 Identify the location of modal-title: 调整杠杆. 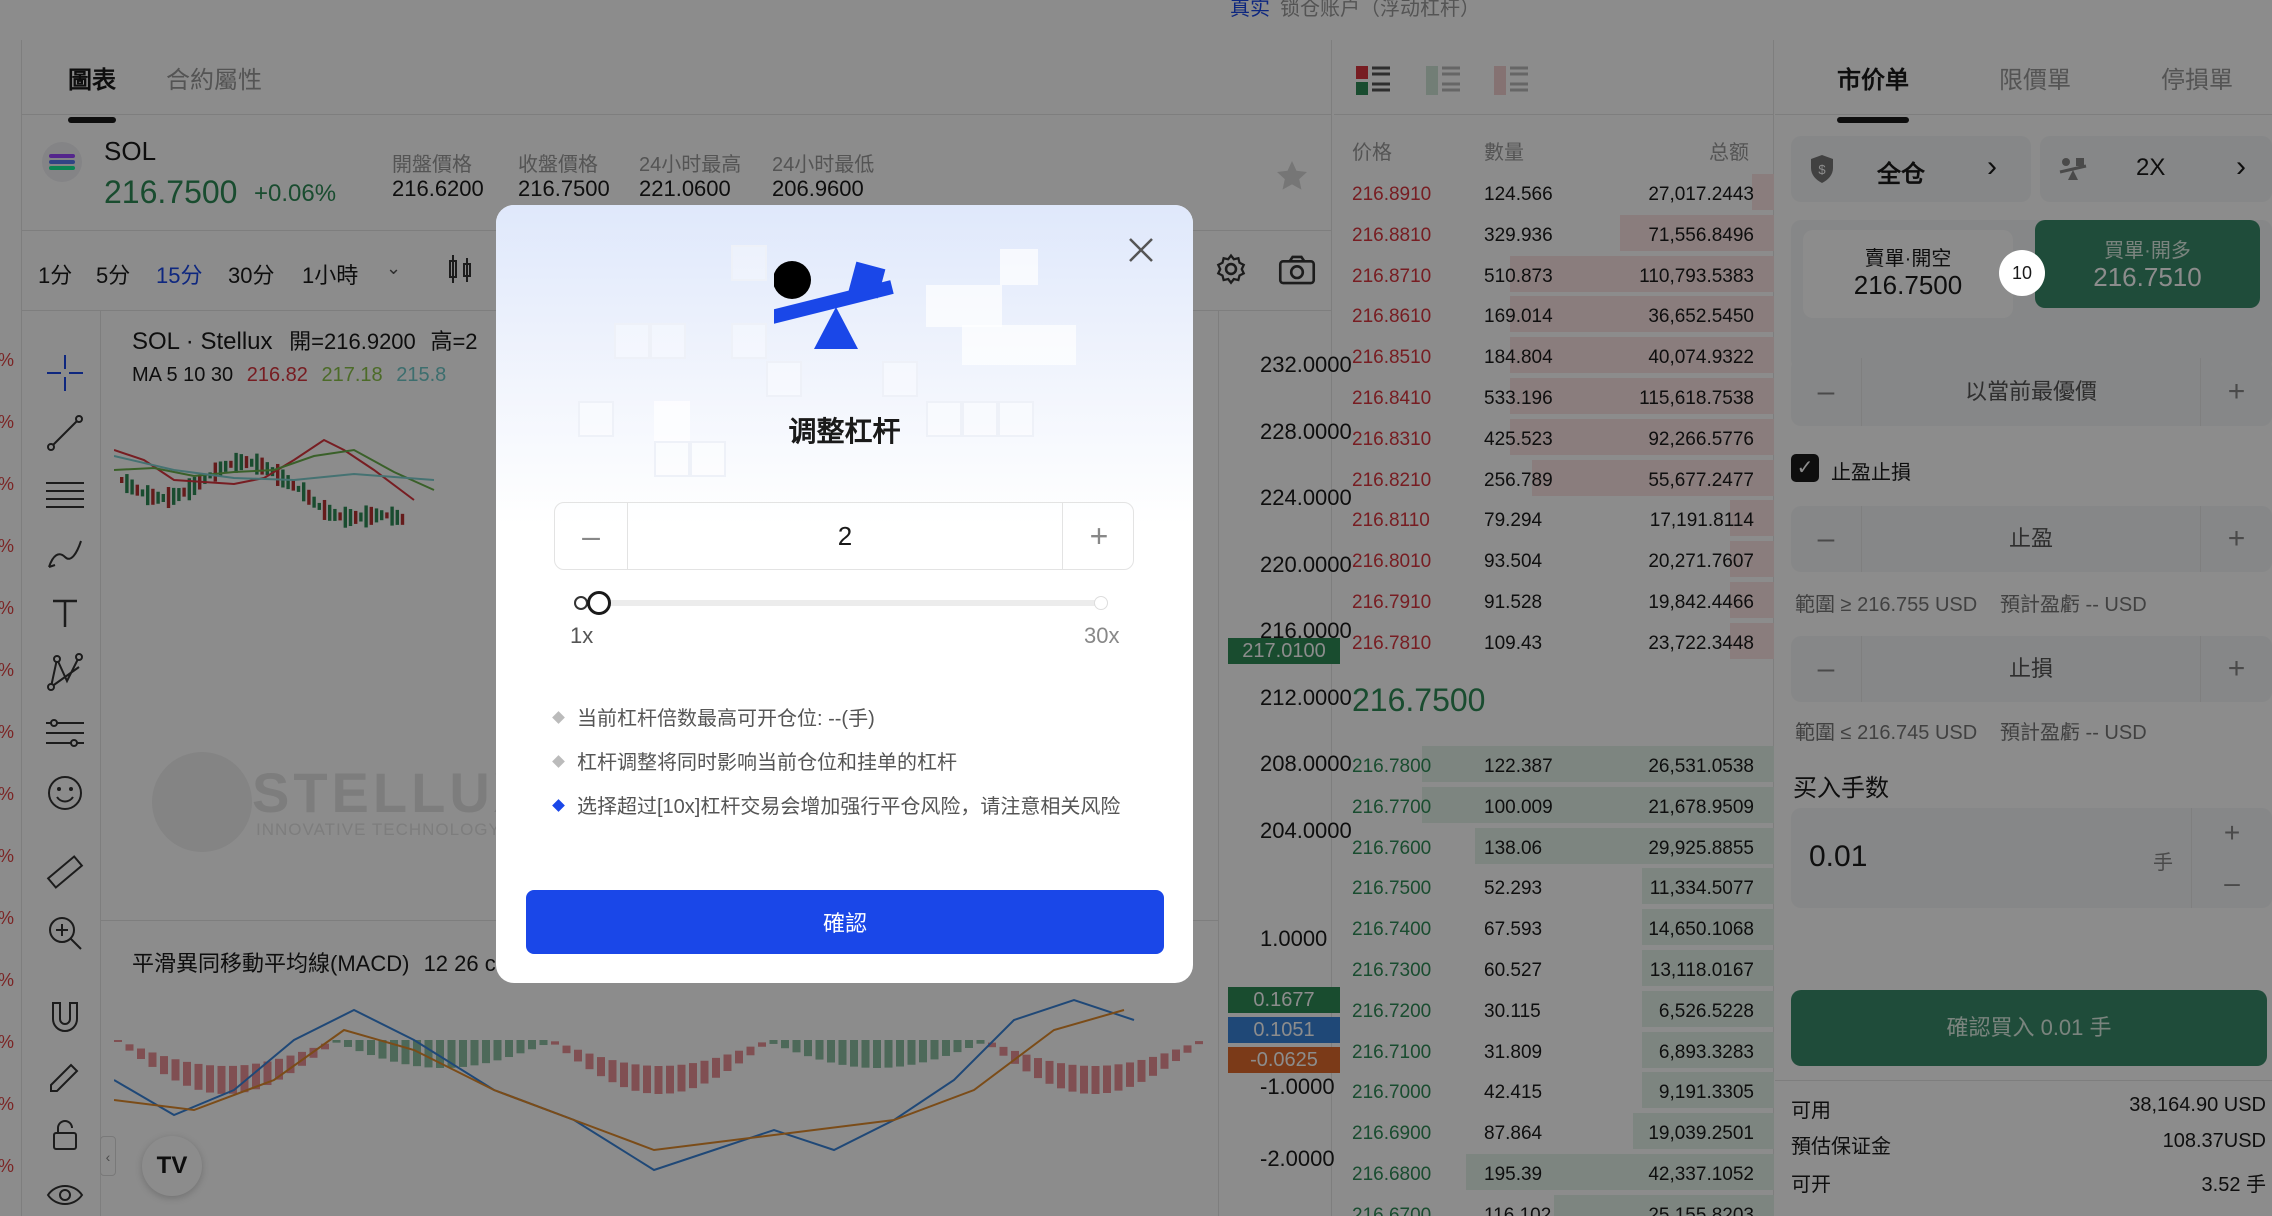
(844, 431).